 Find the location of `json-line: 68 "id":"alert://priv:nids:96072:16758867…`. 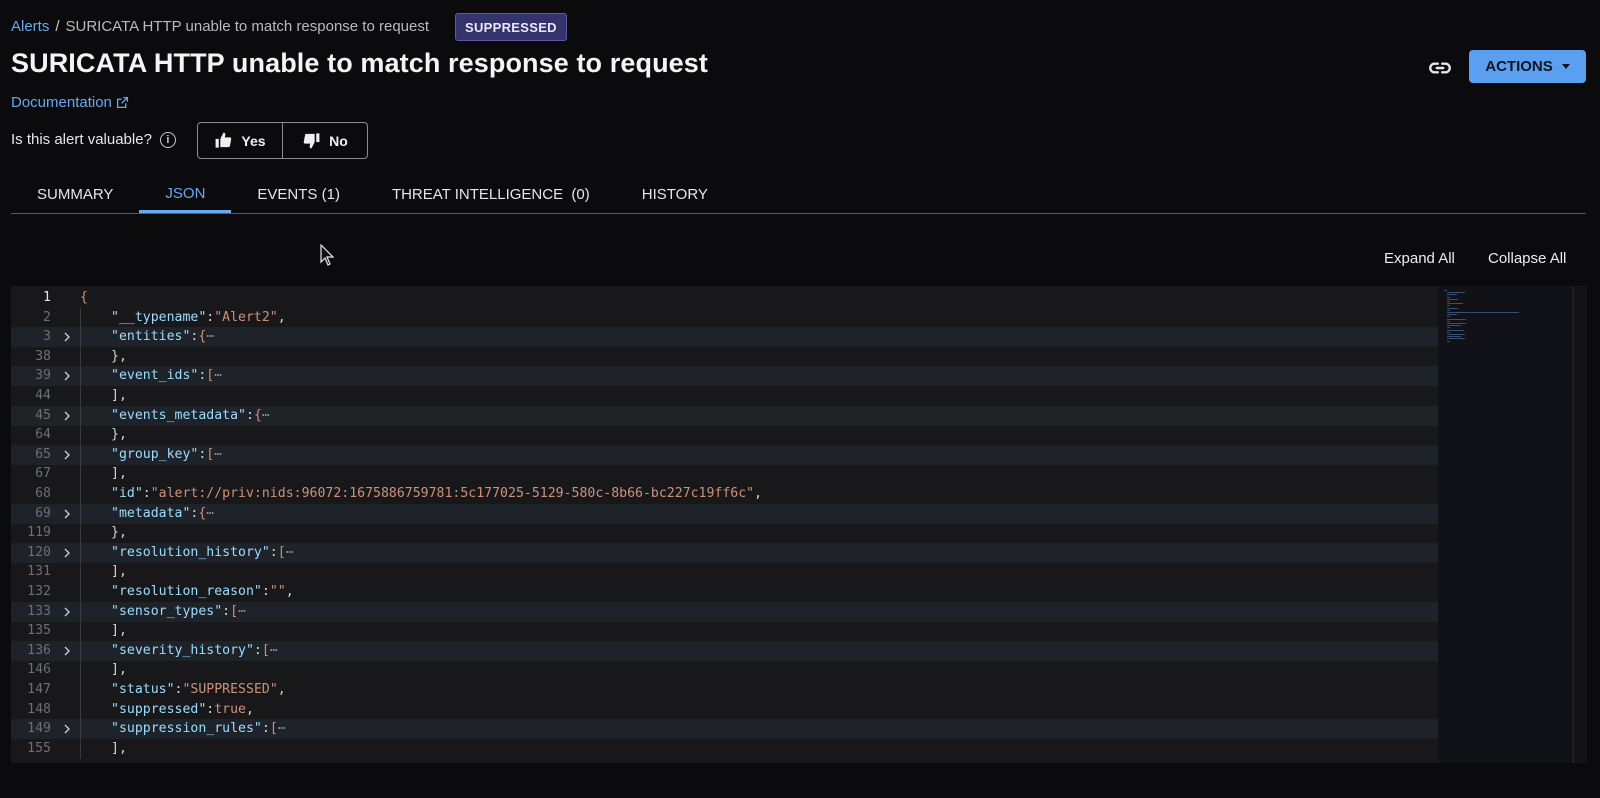

json-line: 68 "id":"alert://priv:nids:96072:16758867… is located at coordinates (724, 494).